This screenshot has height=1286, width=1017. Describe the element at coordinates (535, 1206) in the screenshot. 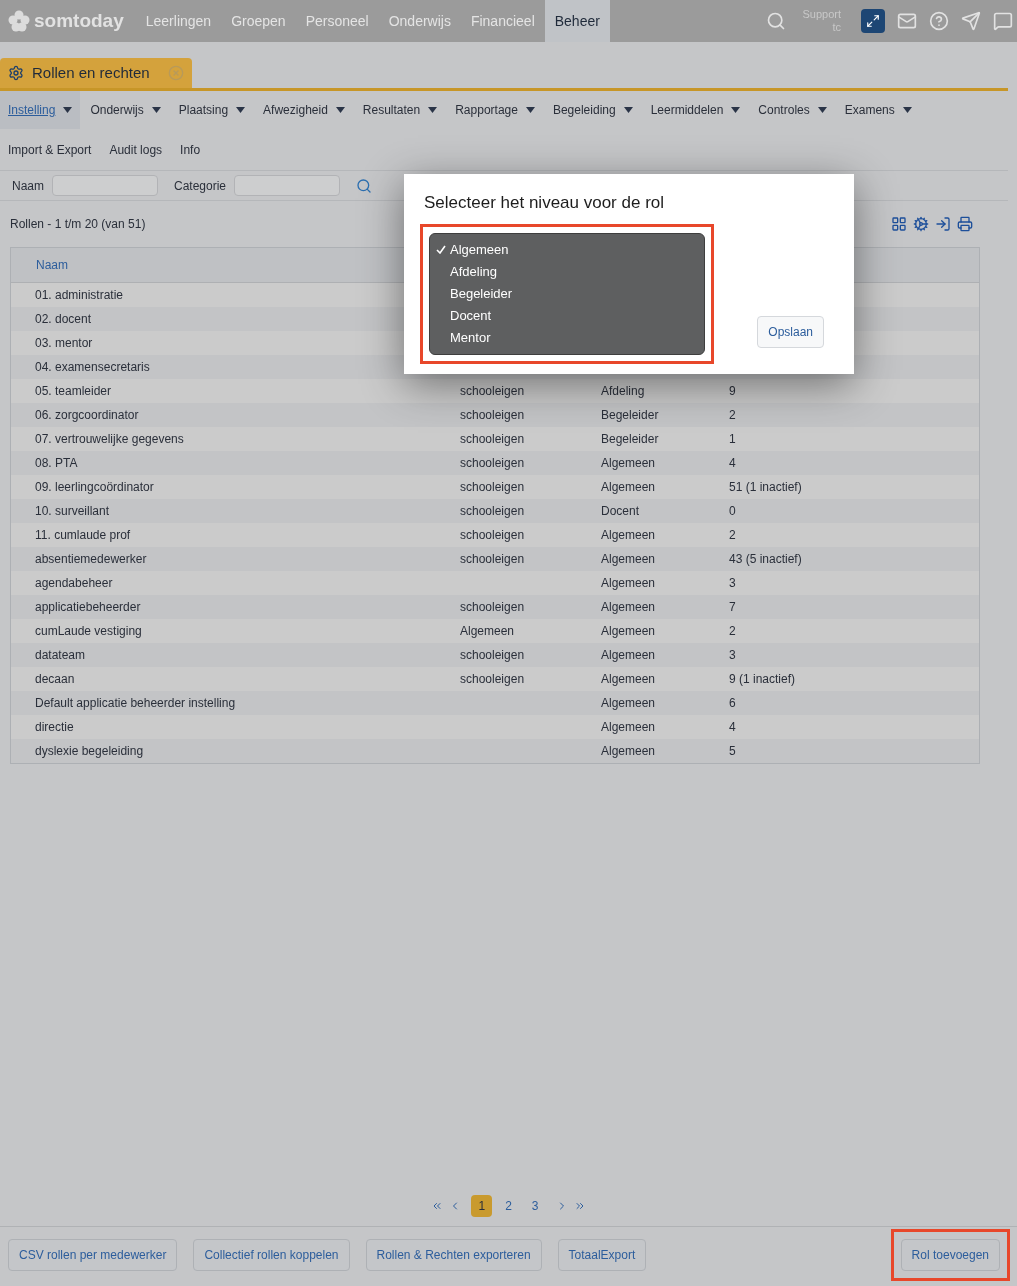

I see `page-link: 3` at that location.